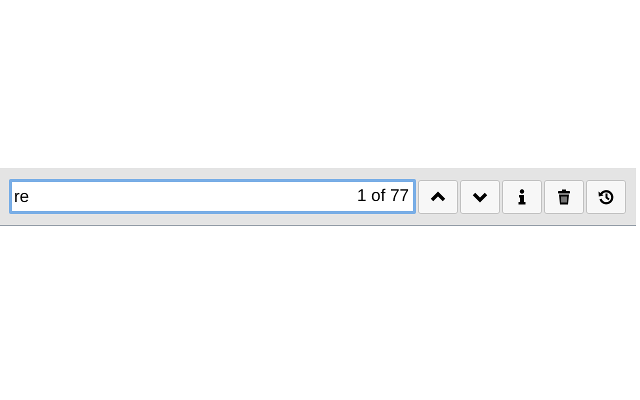 The width and height of the screenshot is (640, 400). I want to click on trash-button, so click(564, 197).